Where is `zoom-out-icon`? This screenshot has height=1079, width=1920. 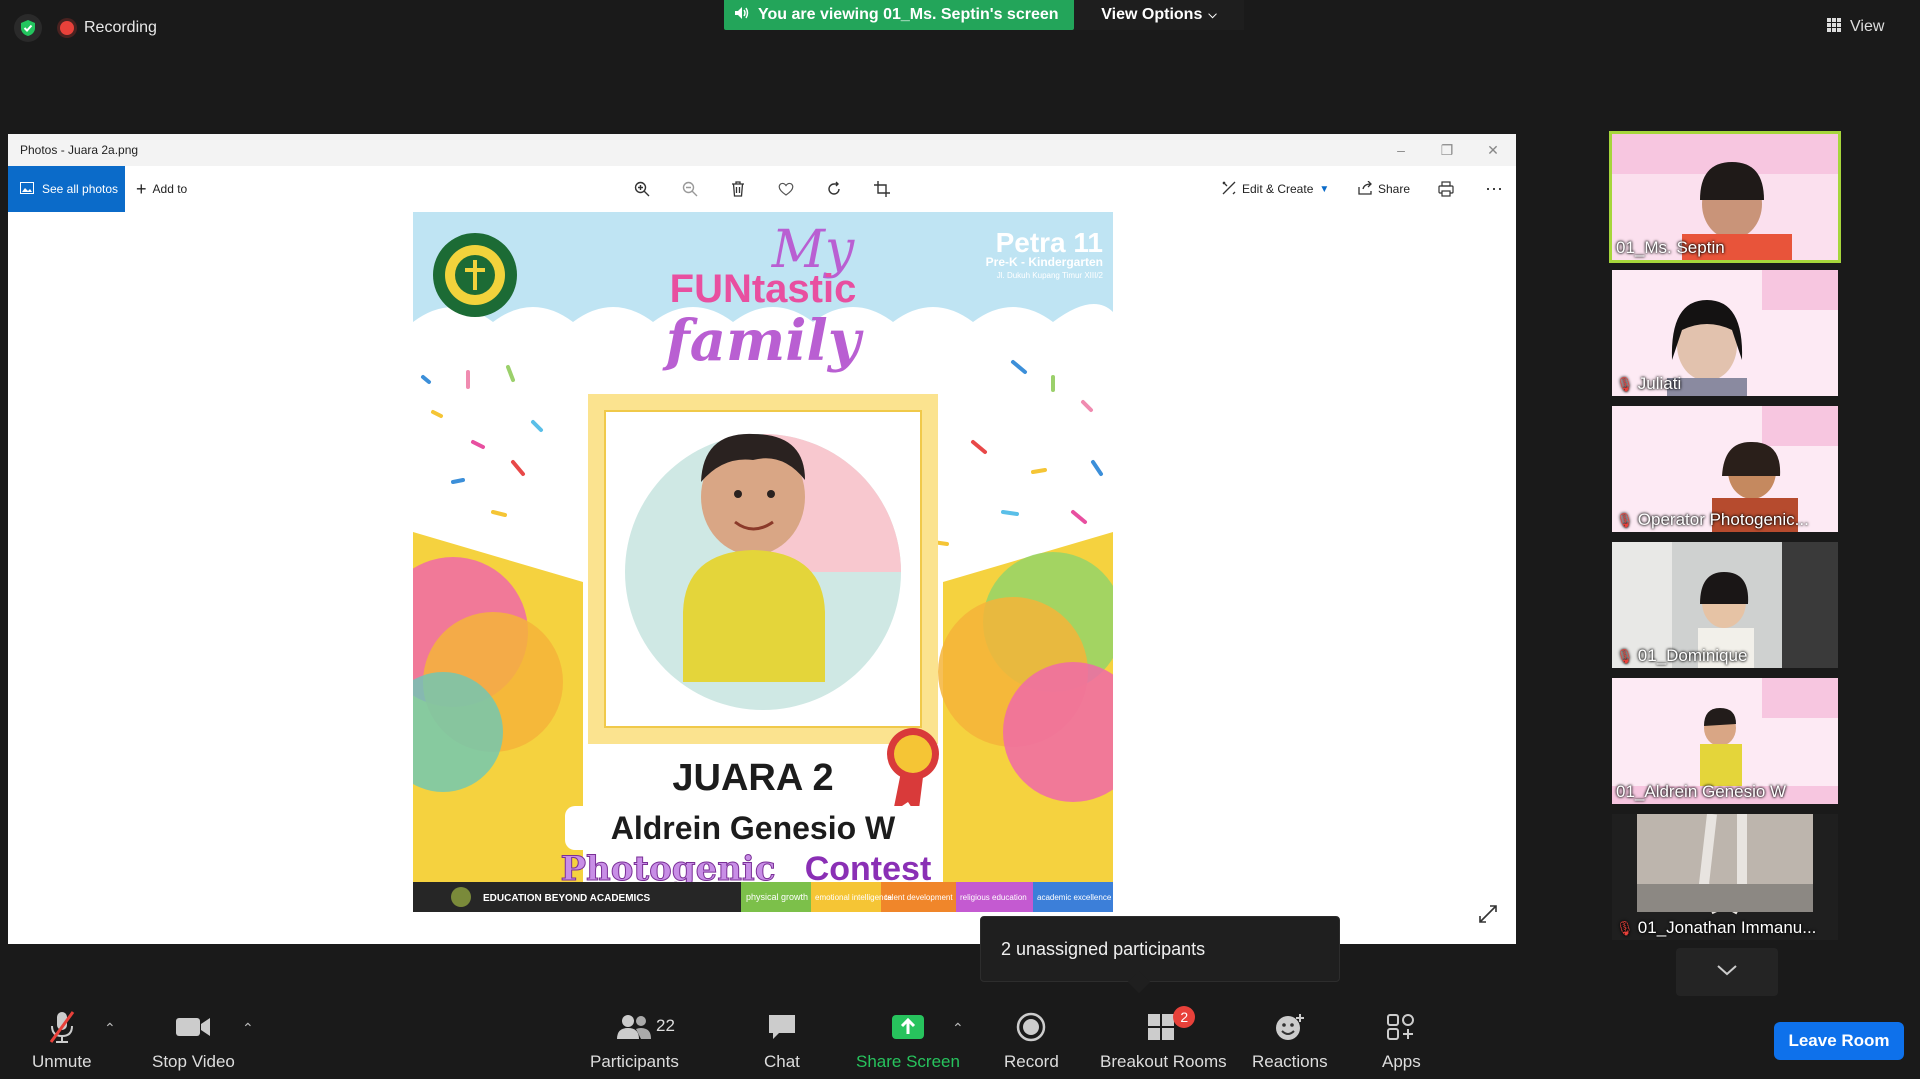 zoom-out-icon is located at coordinates (690, 189).